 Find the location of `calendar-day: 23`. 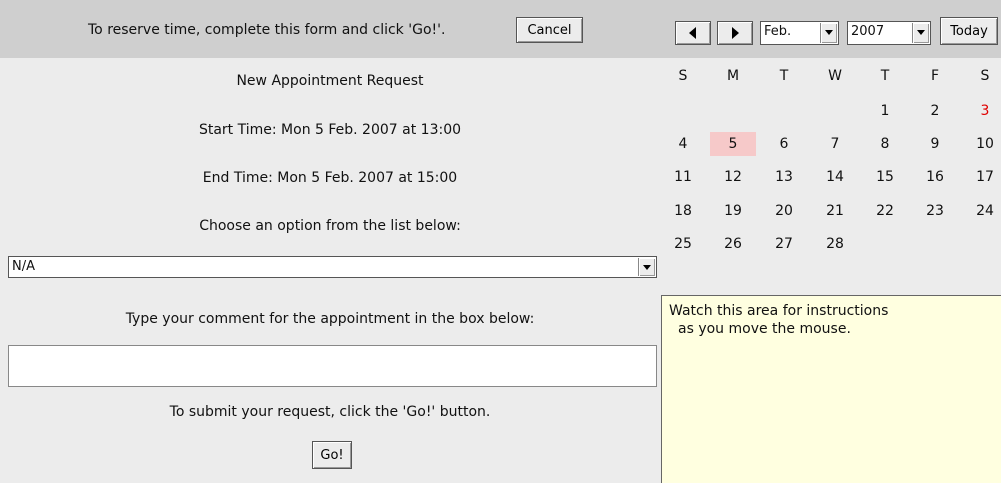

calendar-day: 23 is located at coordinates (935, 211).